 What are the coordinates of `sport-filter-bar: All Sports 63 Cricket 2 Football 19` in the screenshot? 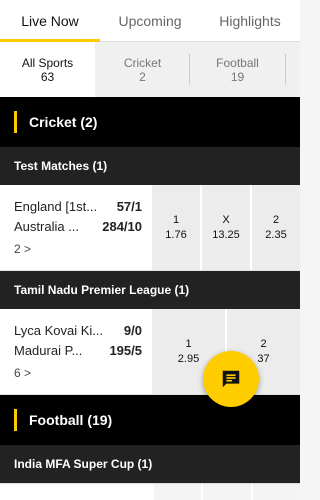 It's located at (150, 69).